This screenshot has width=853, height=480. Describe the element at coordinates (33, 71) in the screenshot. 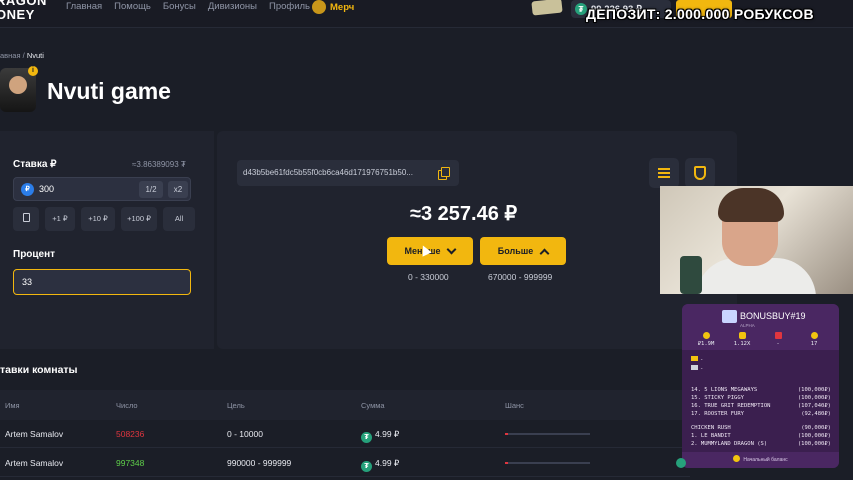

I see `info-icon: i` at that location.